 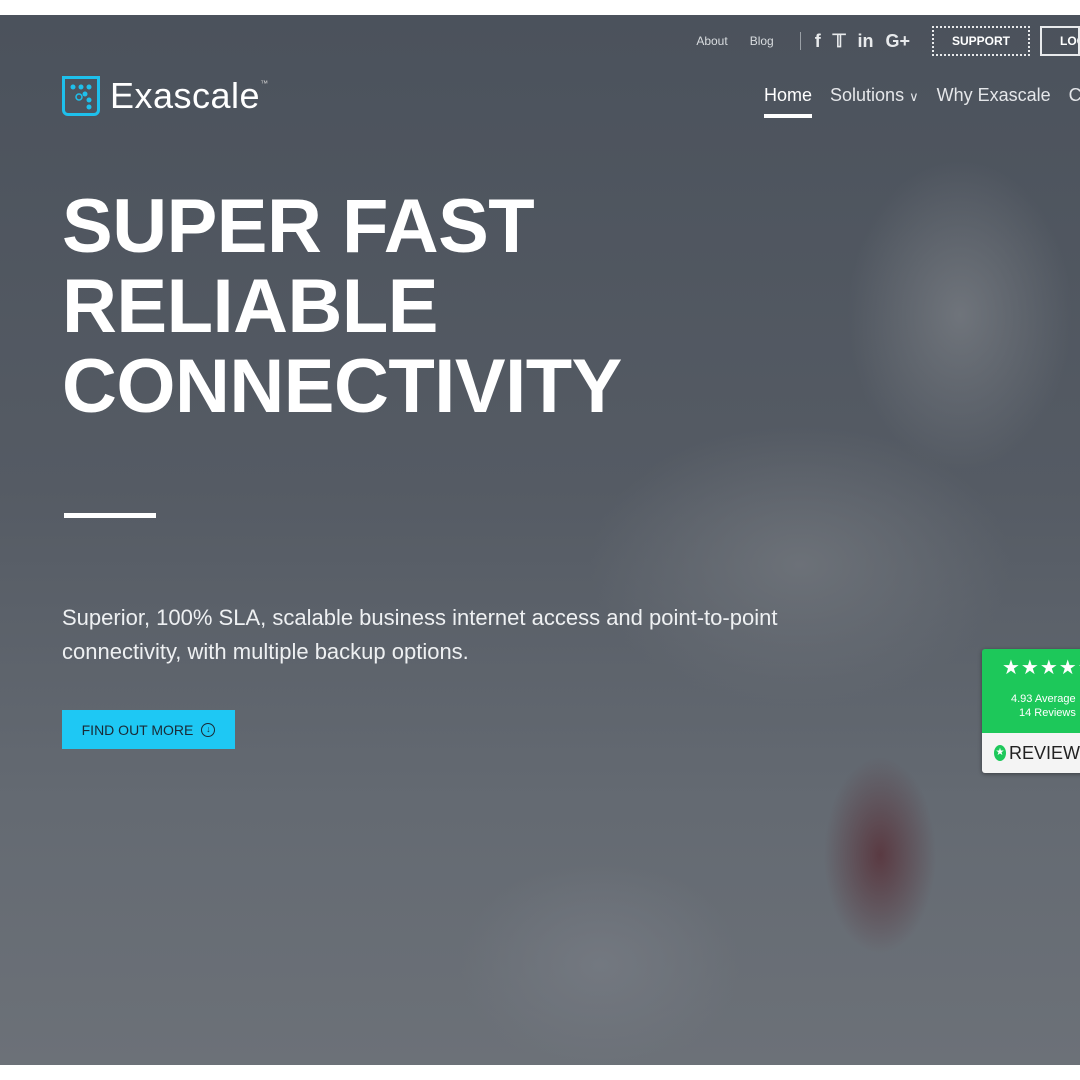 What do you see at coordinates (711, 41) in the screenshot?
I see `about-link: About` at bounding box center [711, 41].